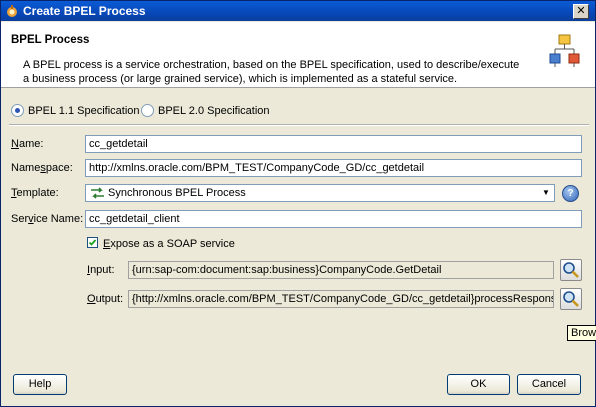  What do you see at coordinates (546, 193) in the screenshot?
I see `chevron-down-icon: ▼` at bounding box center [546, 193].